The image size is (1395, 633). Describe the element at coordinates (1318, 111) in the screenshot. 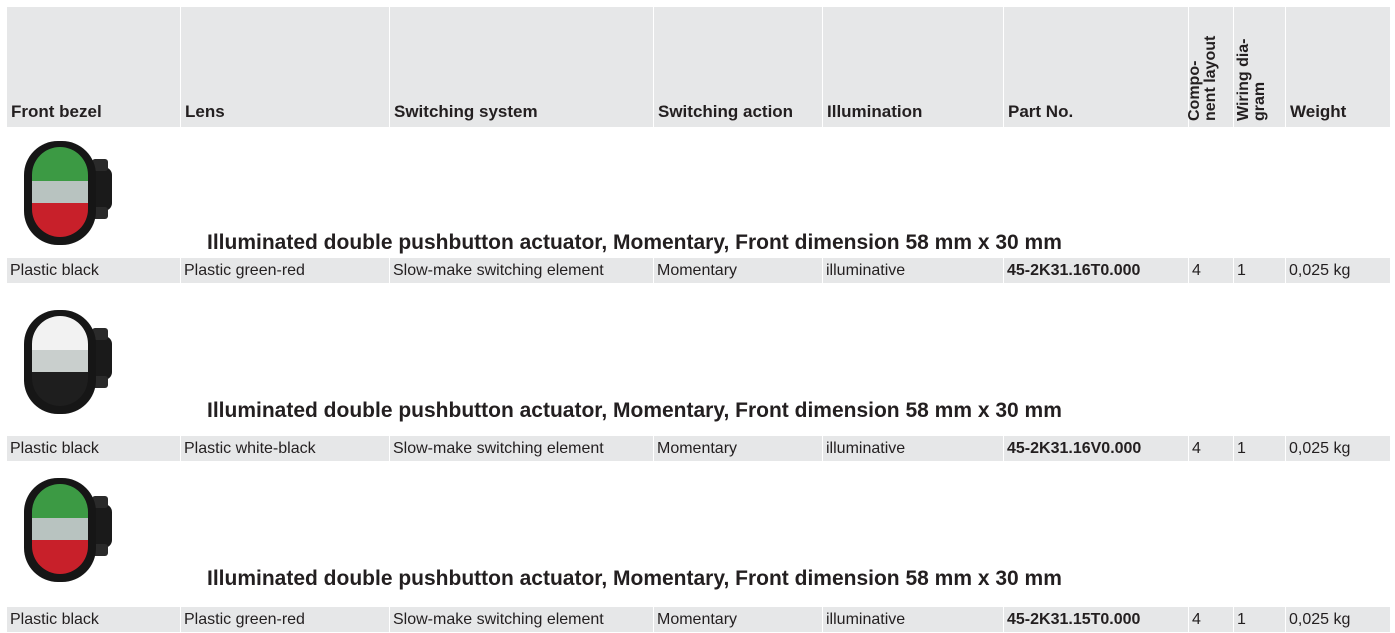

I see `header-weight-label: Weight` at that location.